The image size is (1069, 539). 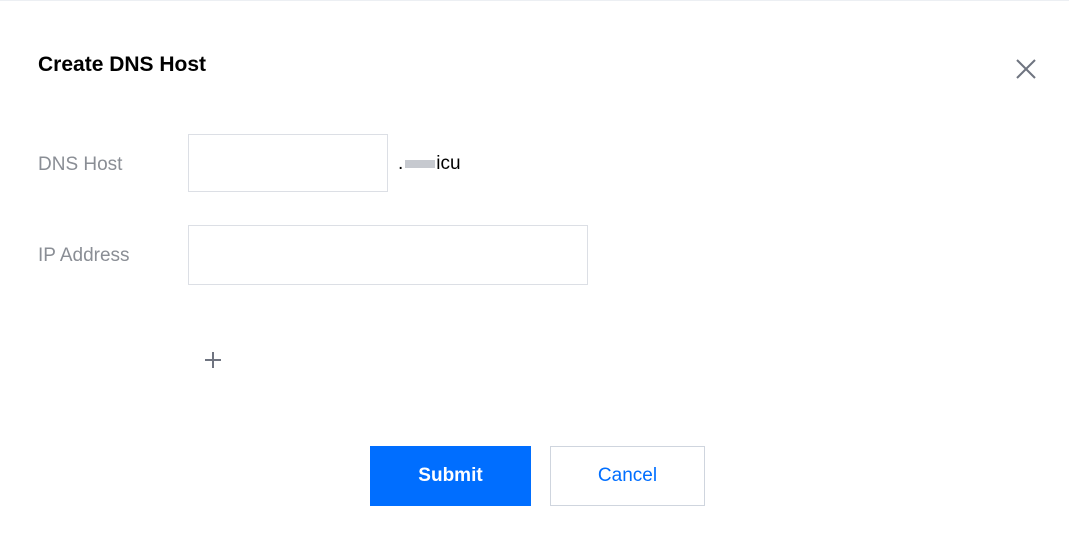 I want to click on submit-button: Submit, so click(x=450, y=476).